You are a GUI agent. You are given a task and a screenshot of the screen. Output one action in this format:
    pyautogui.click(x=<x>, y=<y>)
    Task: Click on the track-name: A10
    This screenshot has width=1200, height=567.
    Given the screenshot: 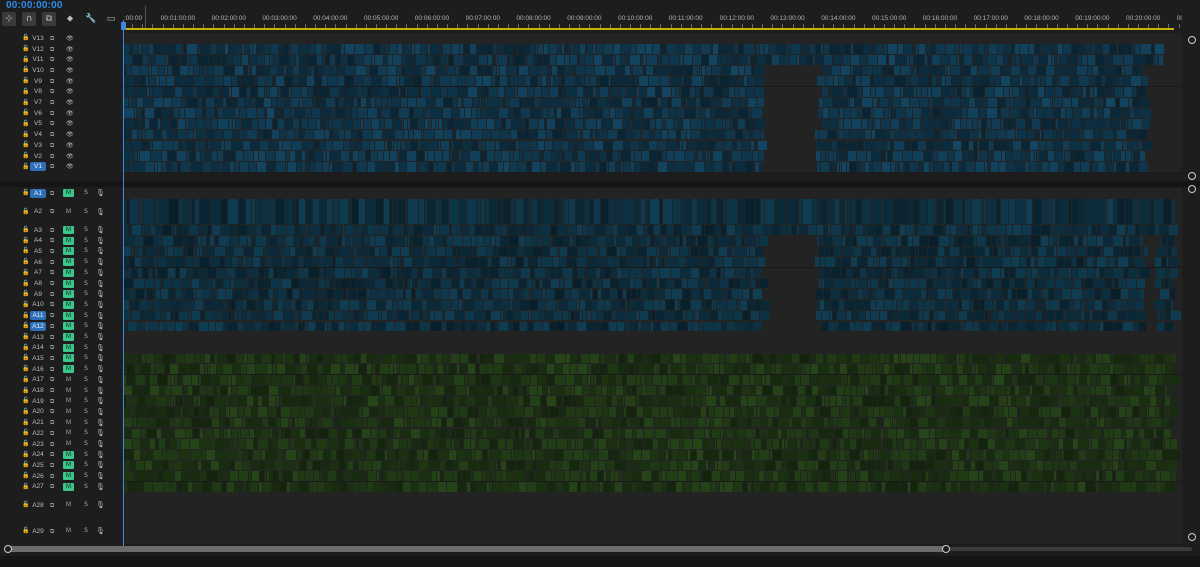 What is the action you would take?
    pyautogui.click(x=38, y=304)
    